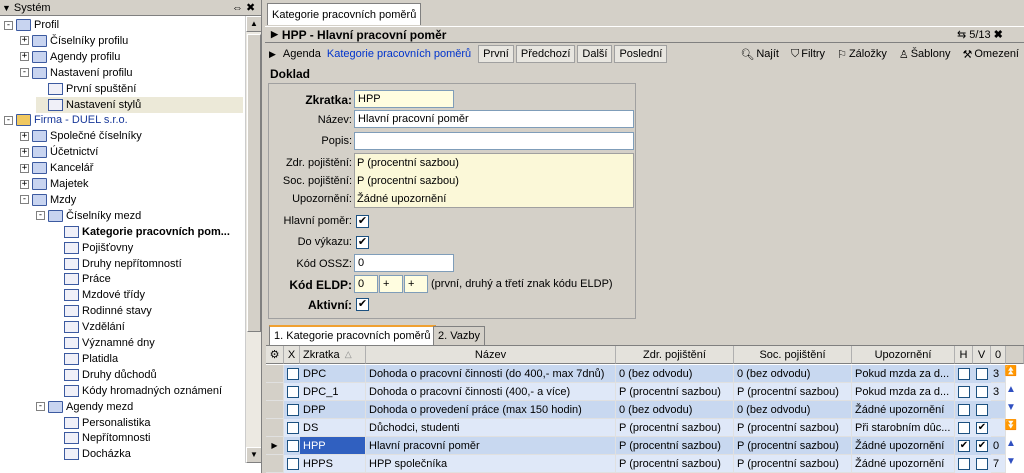  Describe the element at coordinates (416, 284) in the screenshot. I see `kod-eldp-3: +` at that location.